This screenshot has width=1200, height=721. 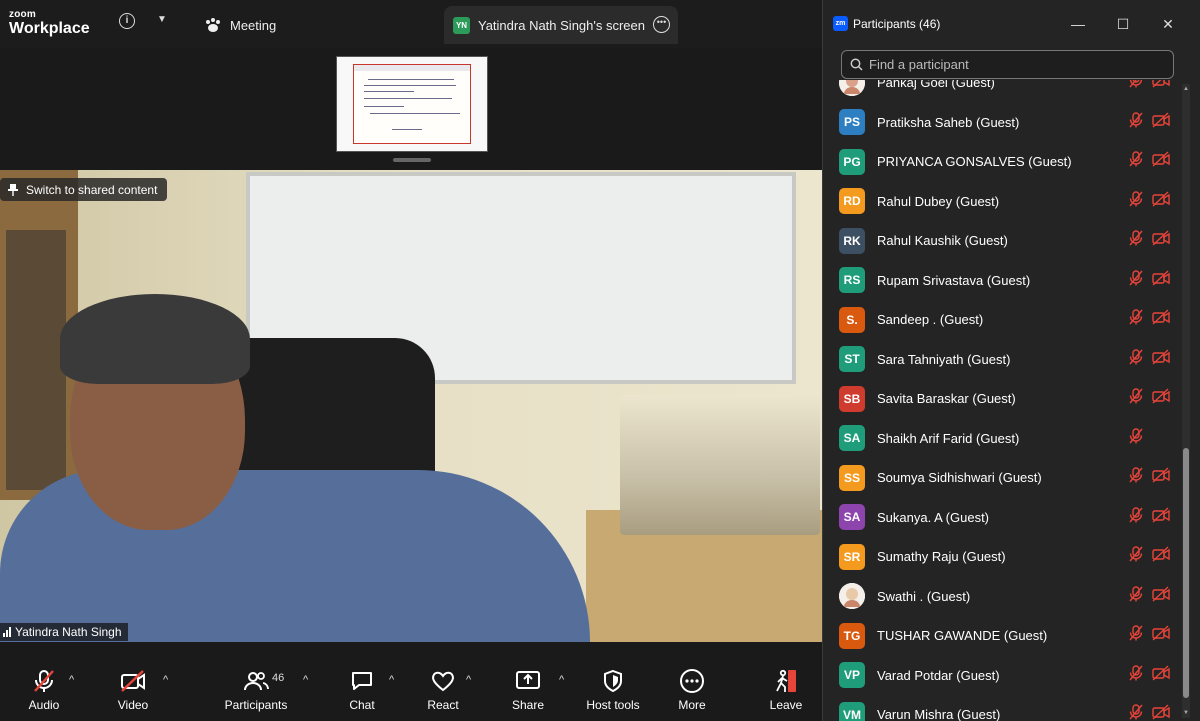 I want to click on participant-row: RK Rahul Kaushik (Guest), so click(x=1003, y=240).